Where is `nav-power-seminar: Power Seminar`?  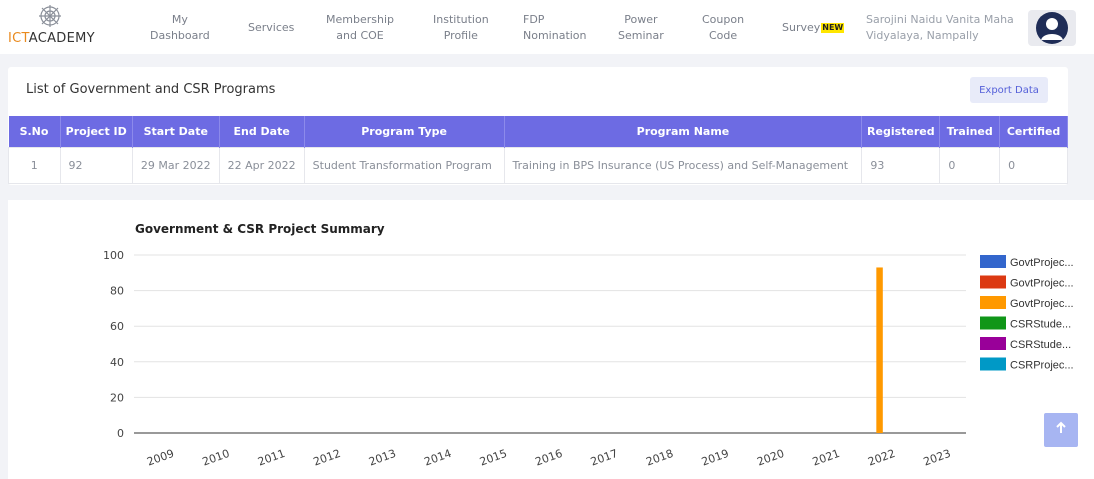
nav-power-seminar: Power Seminar is located at coordinates (641, 28).